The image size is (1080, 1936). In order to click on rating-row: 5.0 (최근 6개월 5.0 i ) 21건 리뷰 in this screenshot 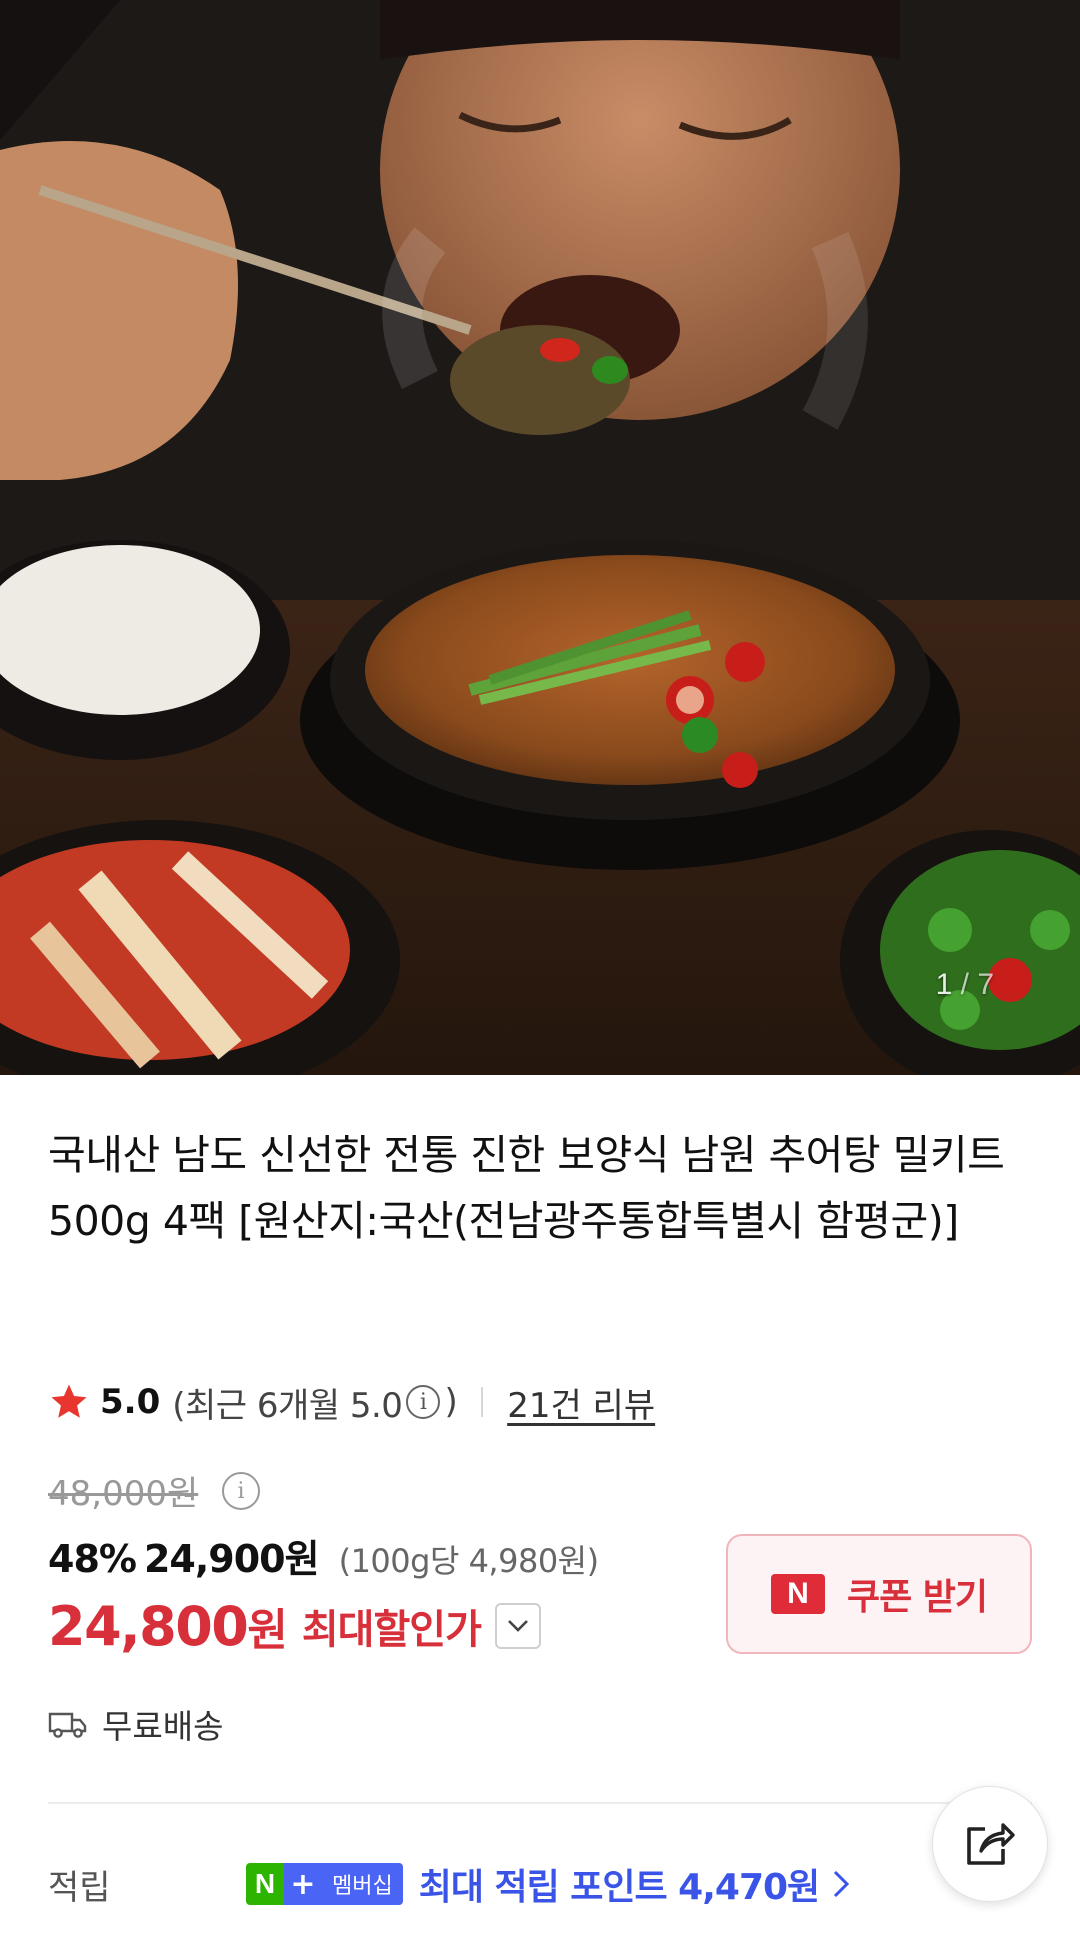, I will do `click(351, 1402)`.